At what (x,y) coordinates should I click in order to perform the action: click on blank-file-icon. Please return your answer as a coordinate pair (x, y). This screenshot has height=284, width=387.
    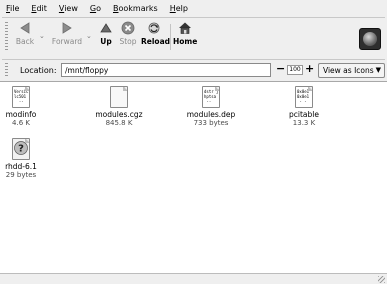
    Looking at the image, I should click on (119, 97).